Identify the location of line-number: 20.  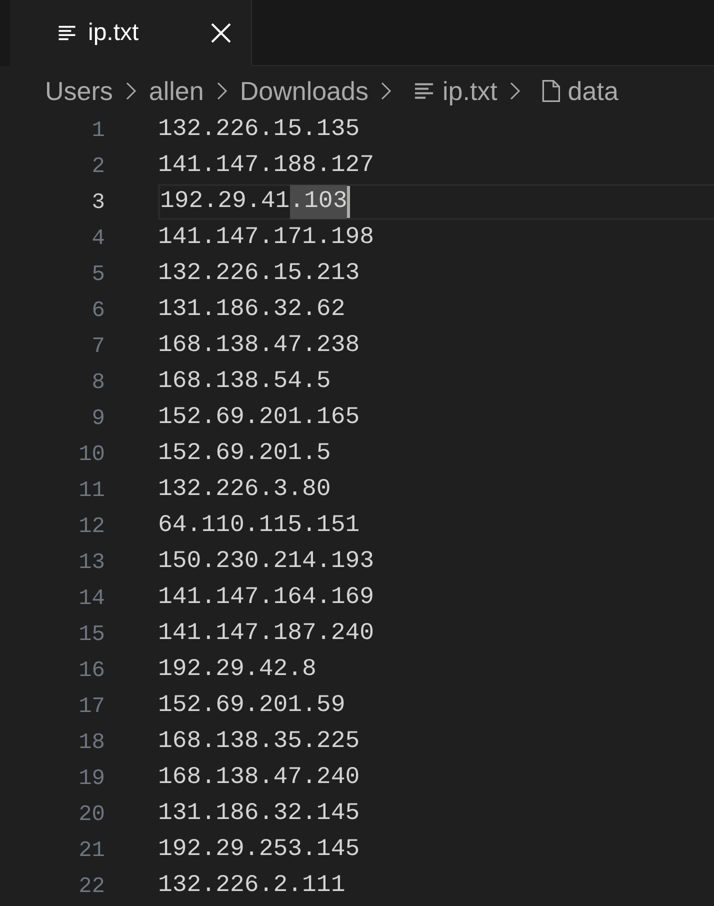
(91, 814).